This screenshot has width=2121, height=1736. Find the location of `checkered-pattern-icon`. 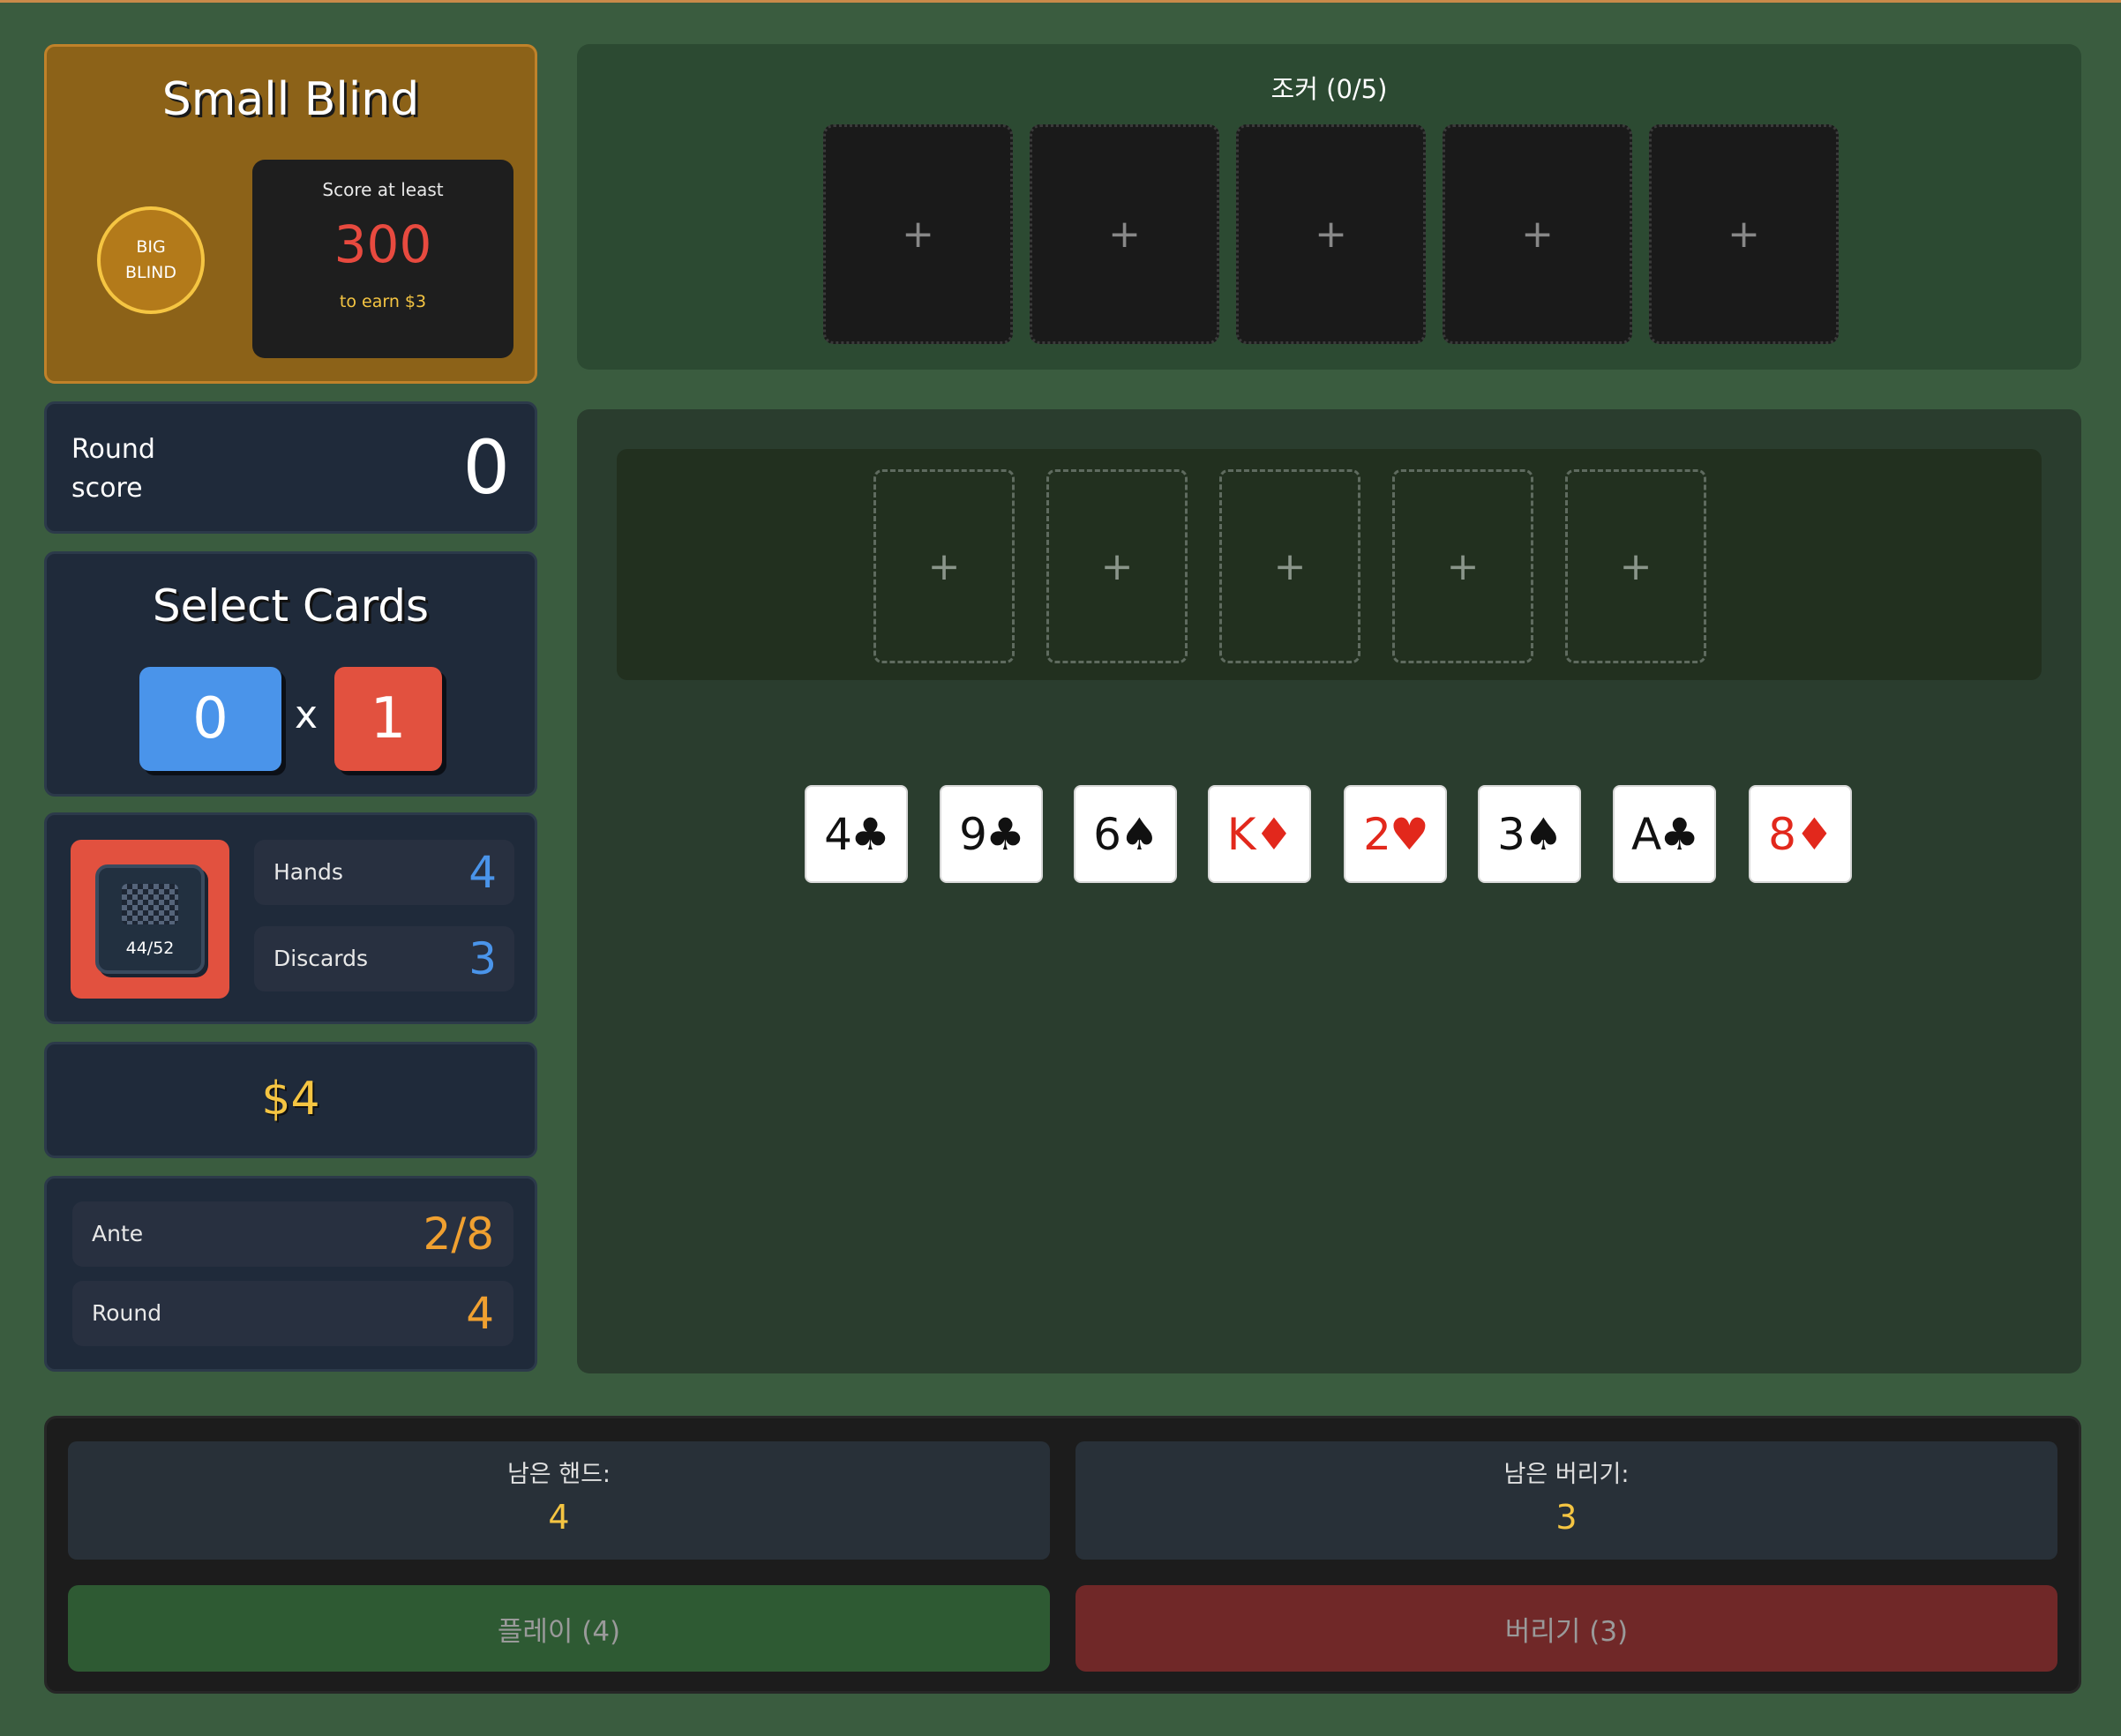

checkered-pattern-icon is located at coordinates (150, 904).